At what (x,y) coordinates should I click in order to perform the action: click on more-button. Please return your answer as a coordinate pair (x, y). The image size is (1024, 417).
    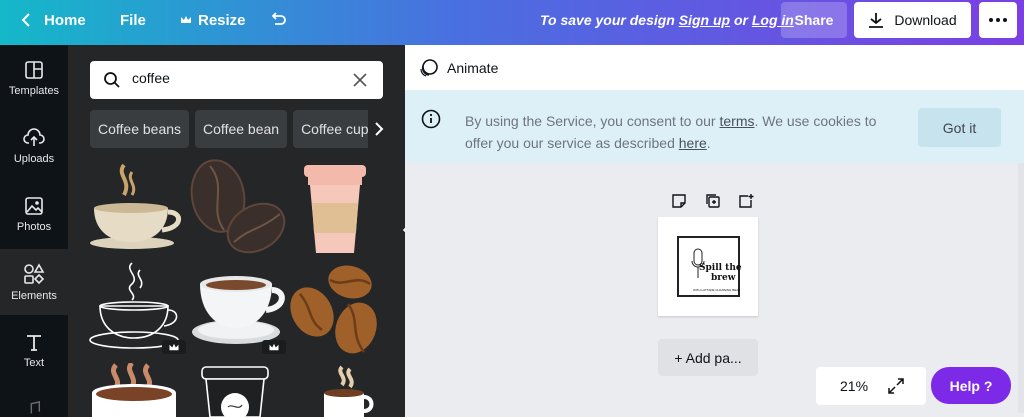
    Looking at the image, I should click on (998, 20).